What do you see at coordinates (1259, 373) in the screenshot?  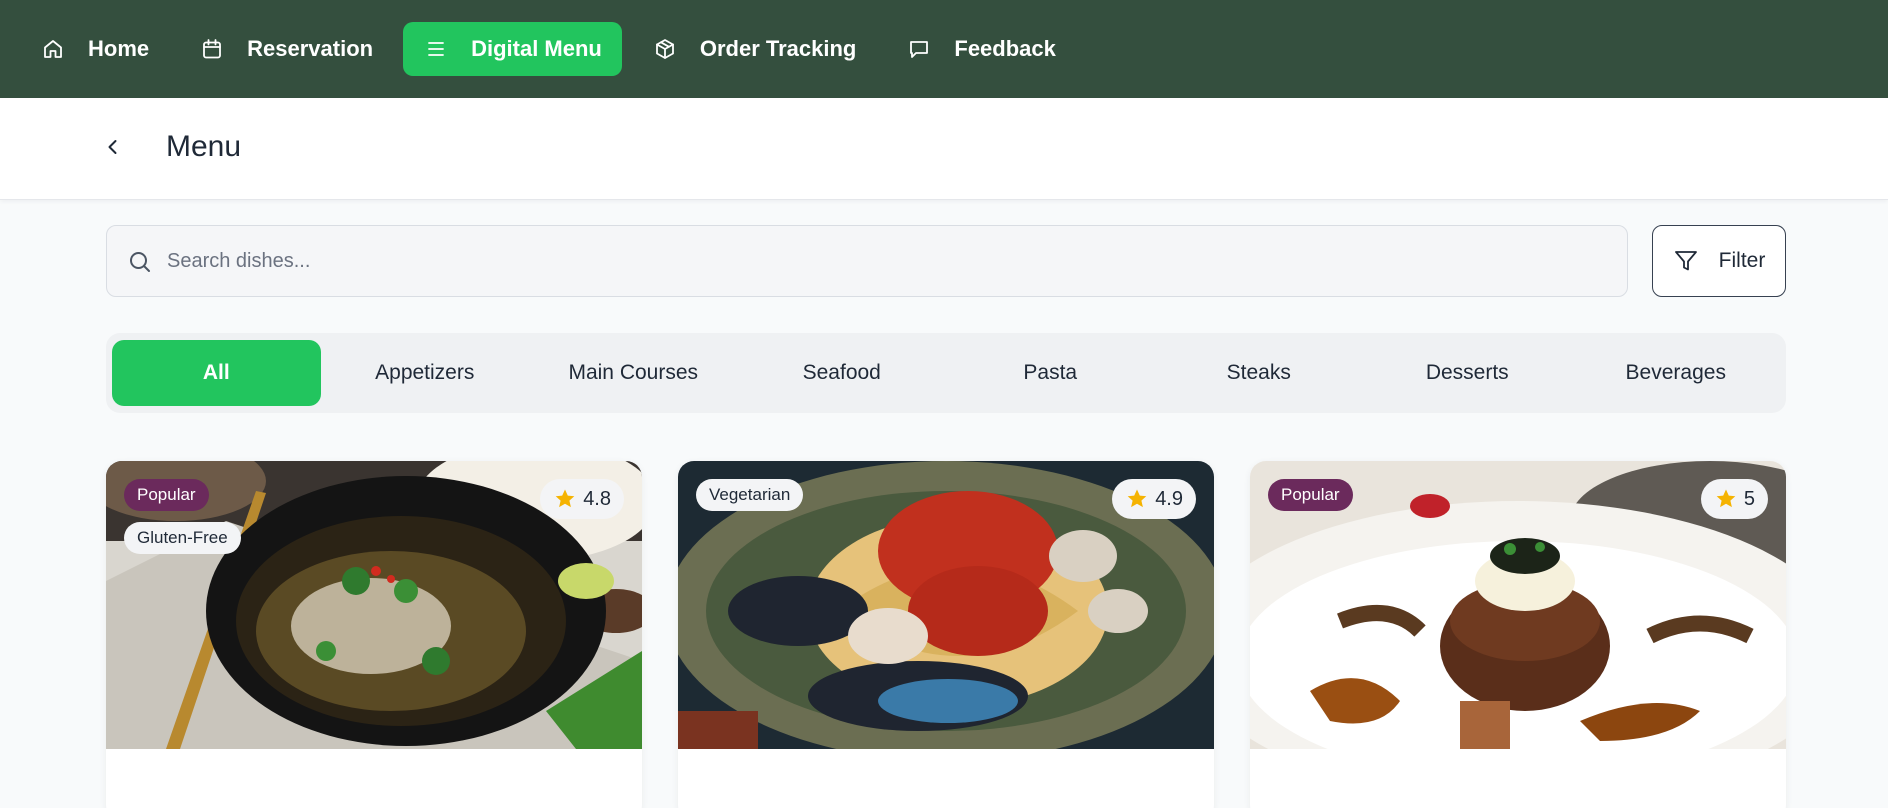 I see `tab-steaks: Steaks` at bounding box center [1259, 373].